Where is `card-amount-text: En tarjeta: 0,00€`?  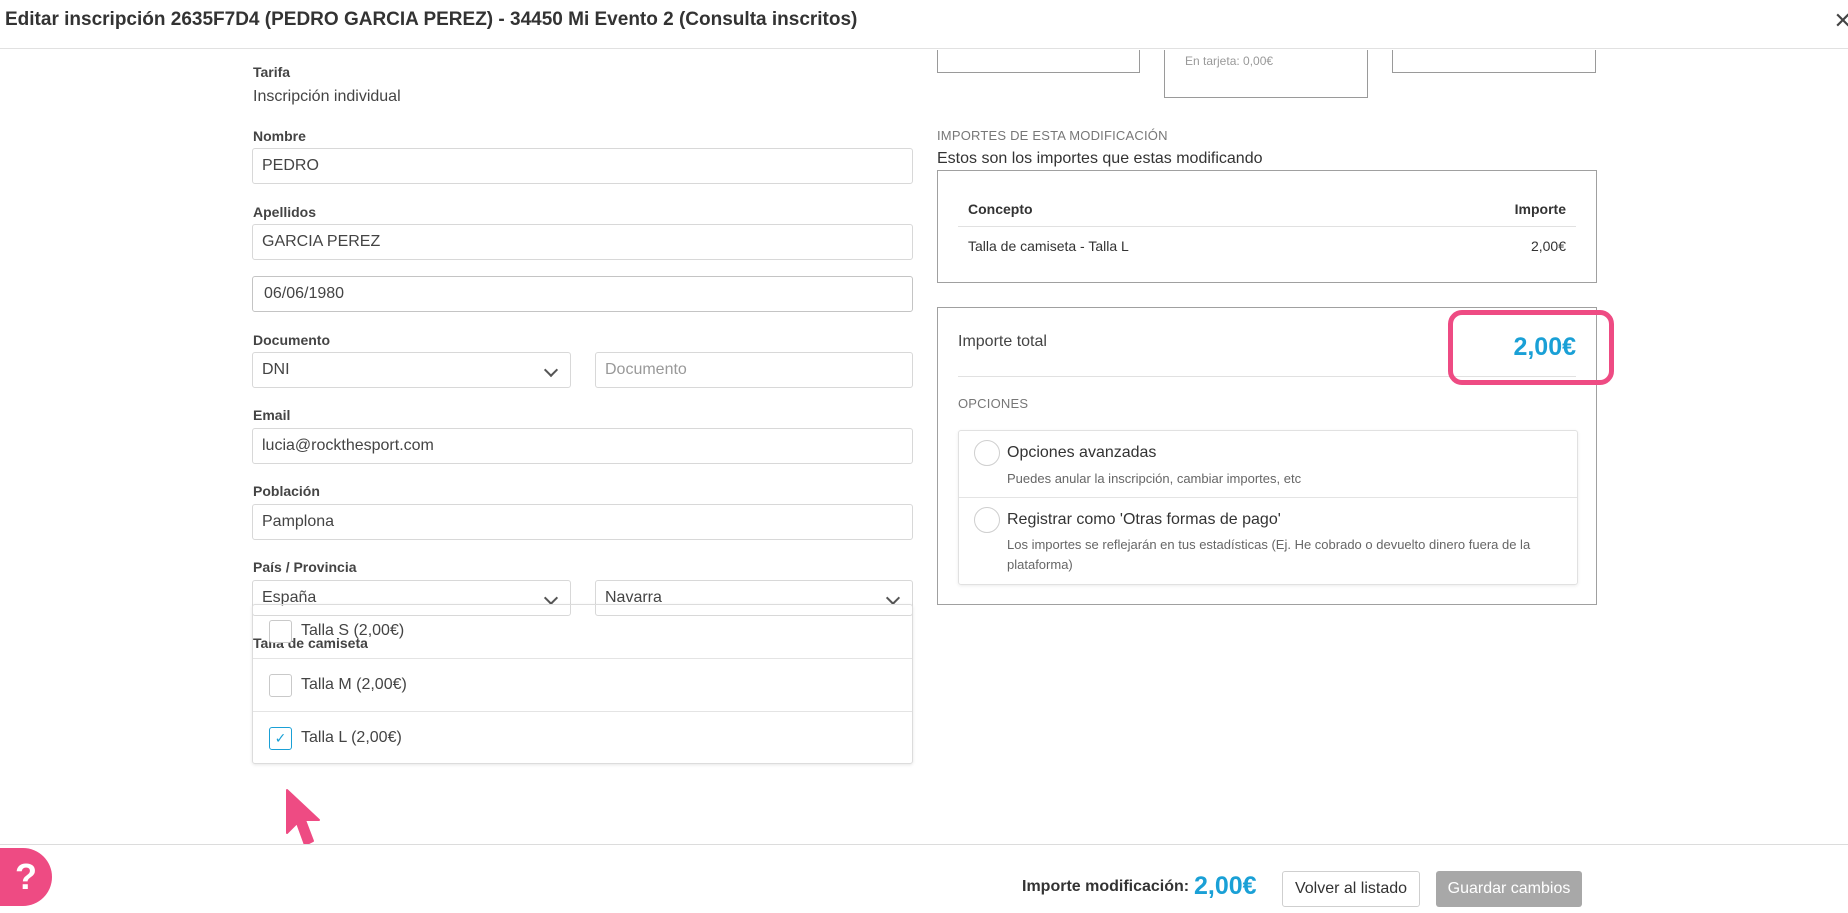
card-amount-text: En tarjeta: 0,00€ is located at coordinates (1229, 61).